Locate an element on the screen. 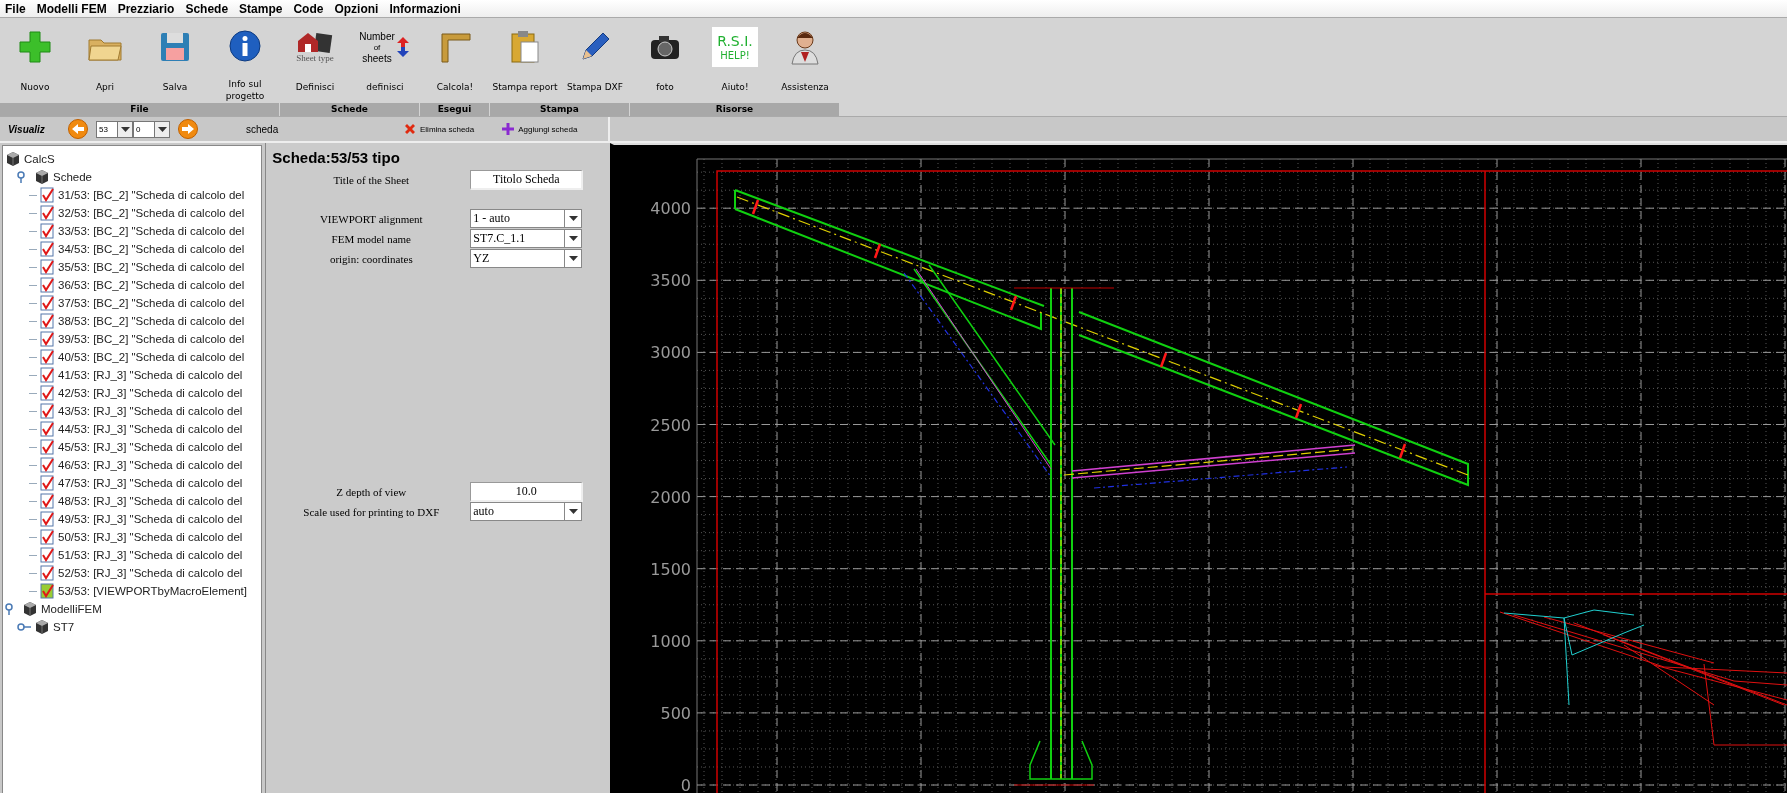 The image size is (1787, 793). sheet-caption: scheda is located at coordinates (263, 129).